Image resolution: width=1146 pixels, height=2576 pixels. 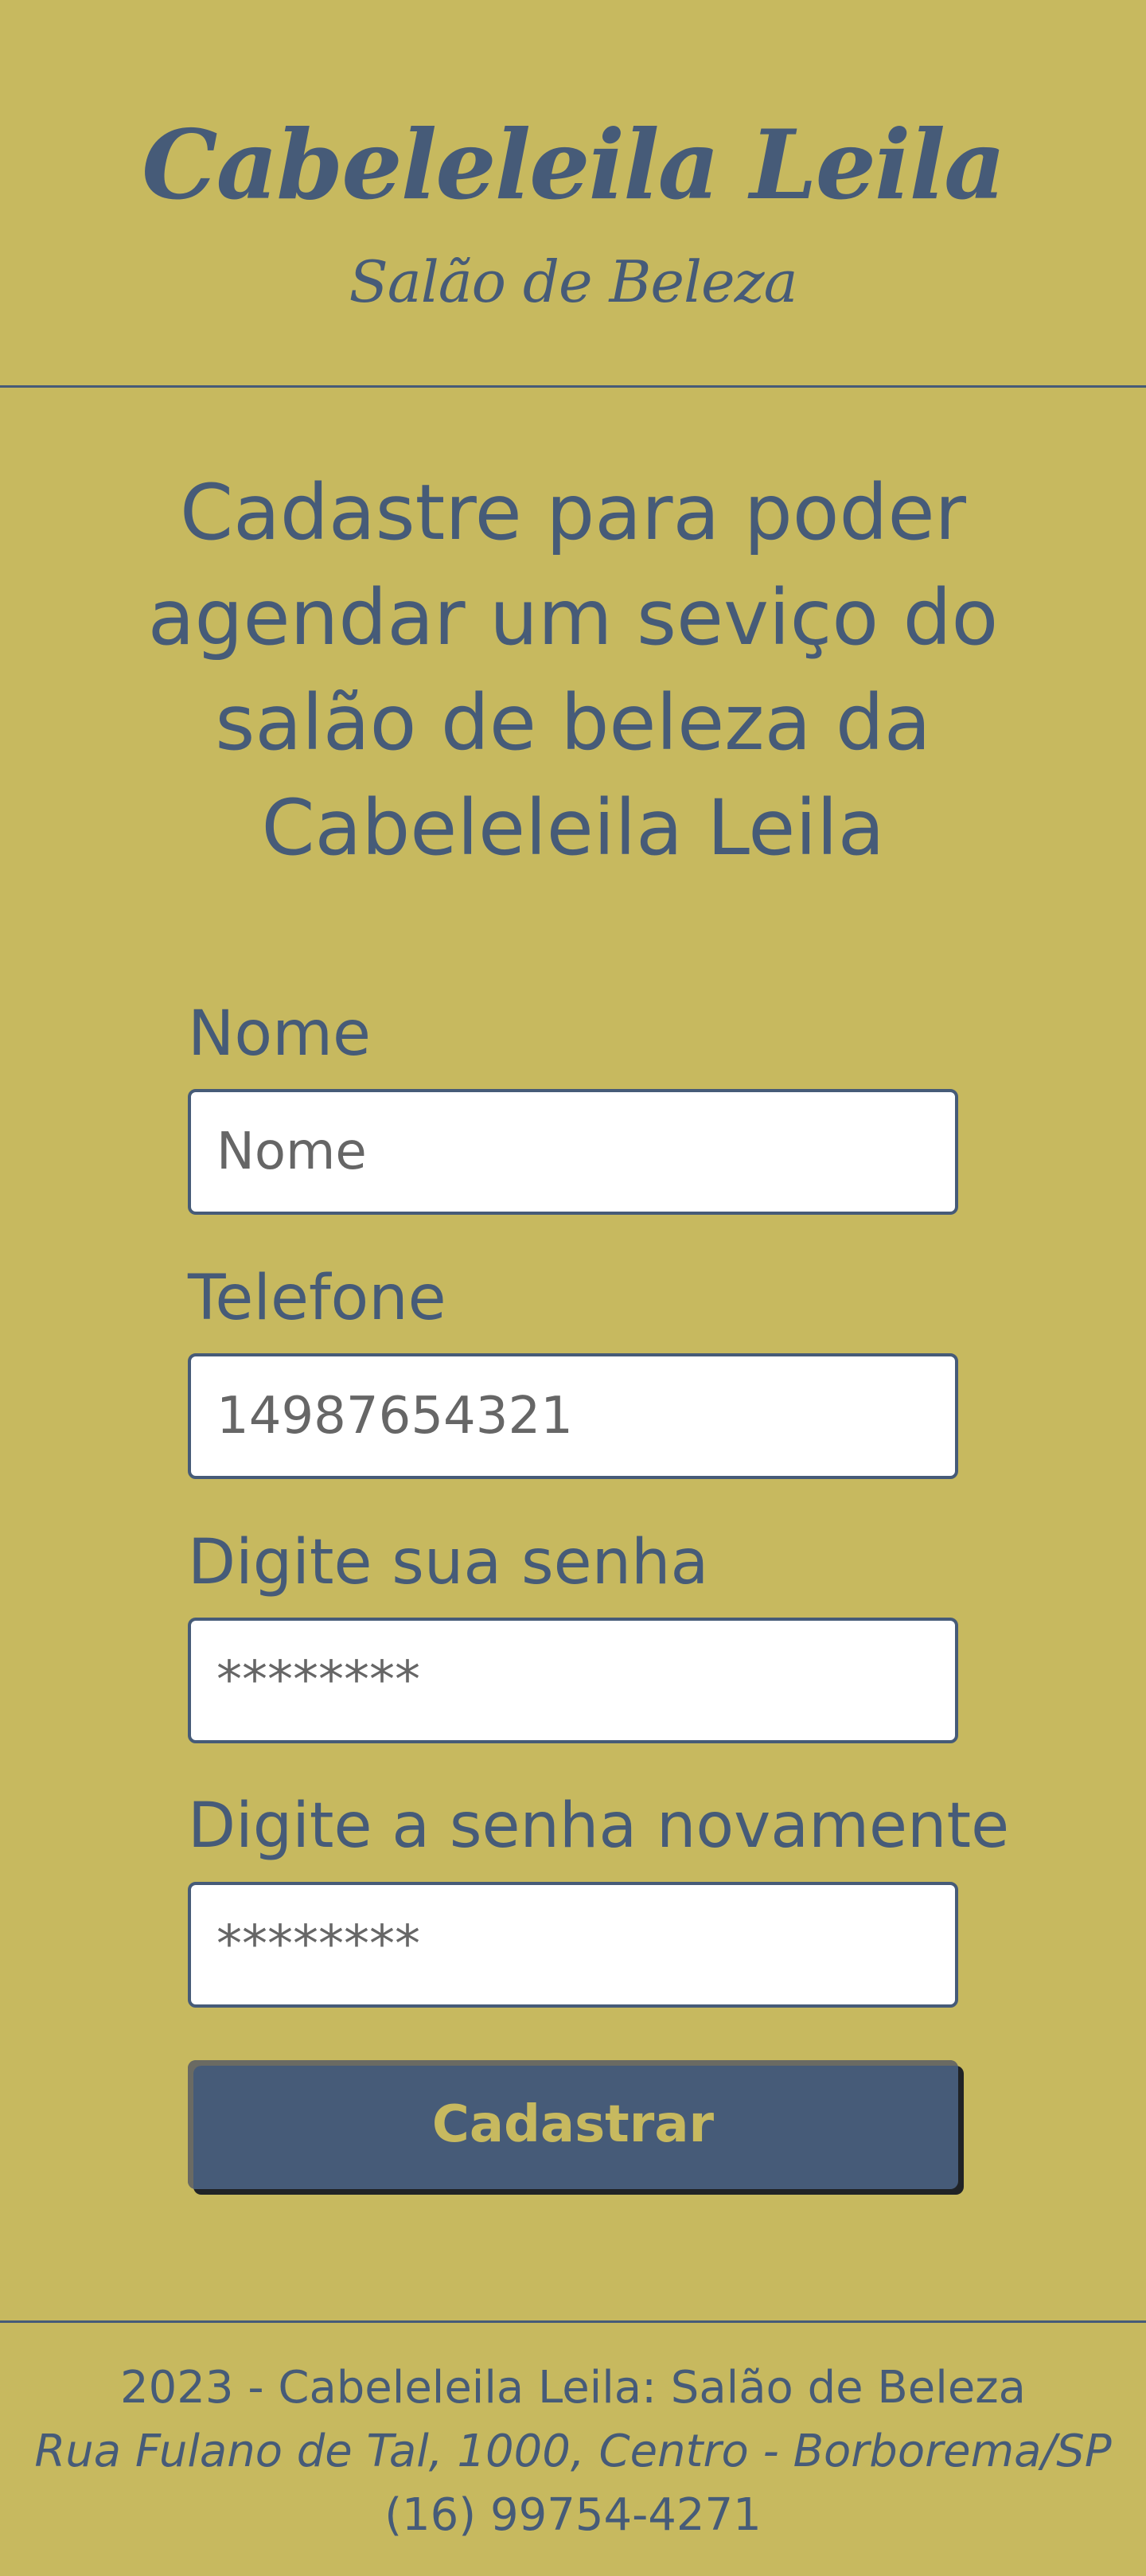 I want to click on name-label: Nome, so click(x=280, y=1034).